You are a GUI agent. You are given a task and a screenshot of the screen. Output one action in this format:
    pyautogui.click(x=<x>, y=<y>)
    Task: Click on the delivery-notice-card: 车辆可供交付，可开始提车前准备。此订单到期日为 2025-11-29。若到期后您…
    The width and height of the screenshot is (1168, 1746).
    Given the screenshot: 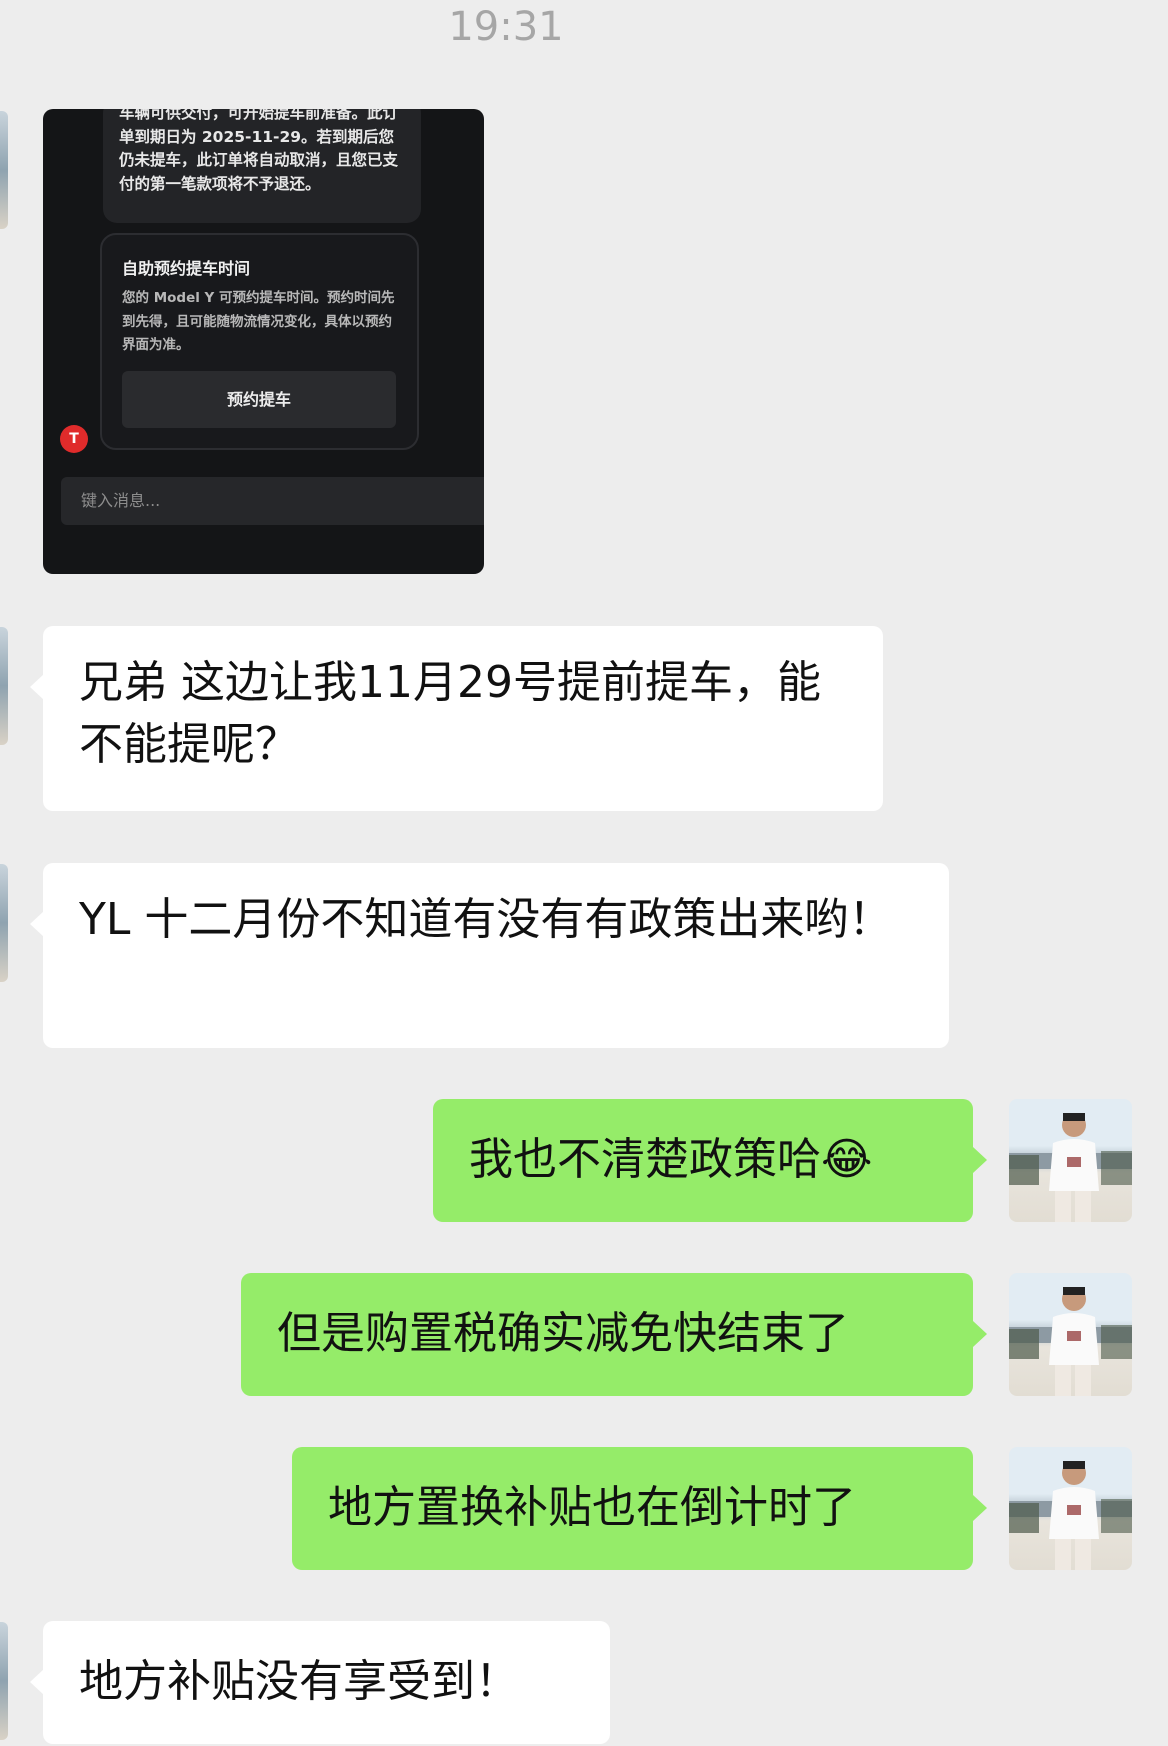 What is the action you would take?
    pyautogui.click(x=262, y=166)
    